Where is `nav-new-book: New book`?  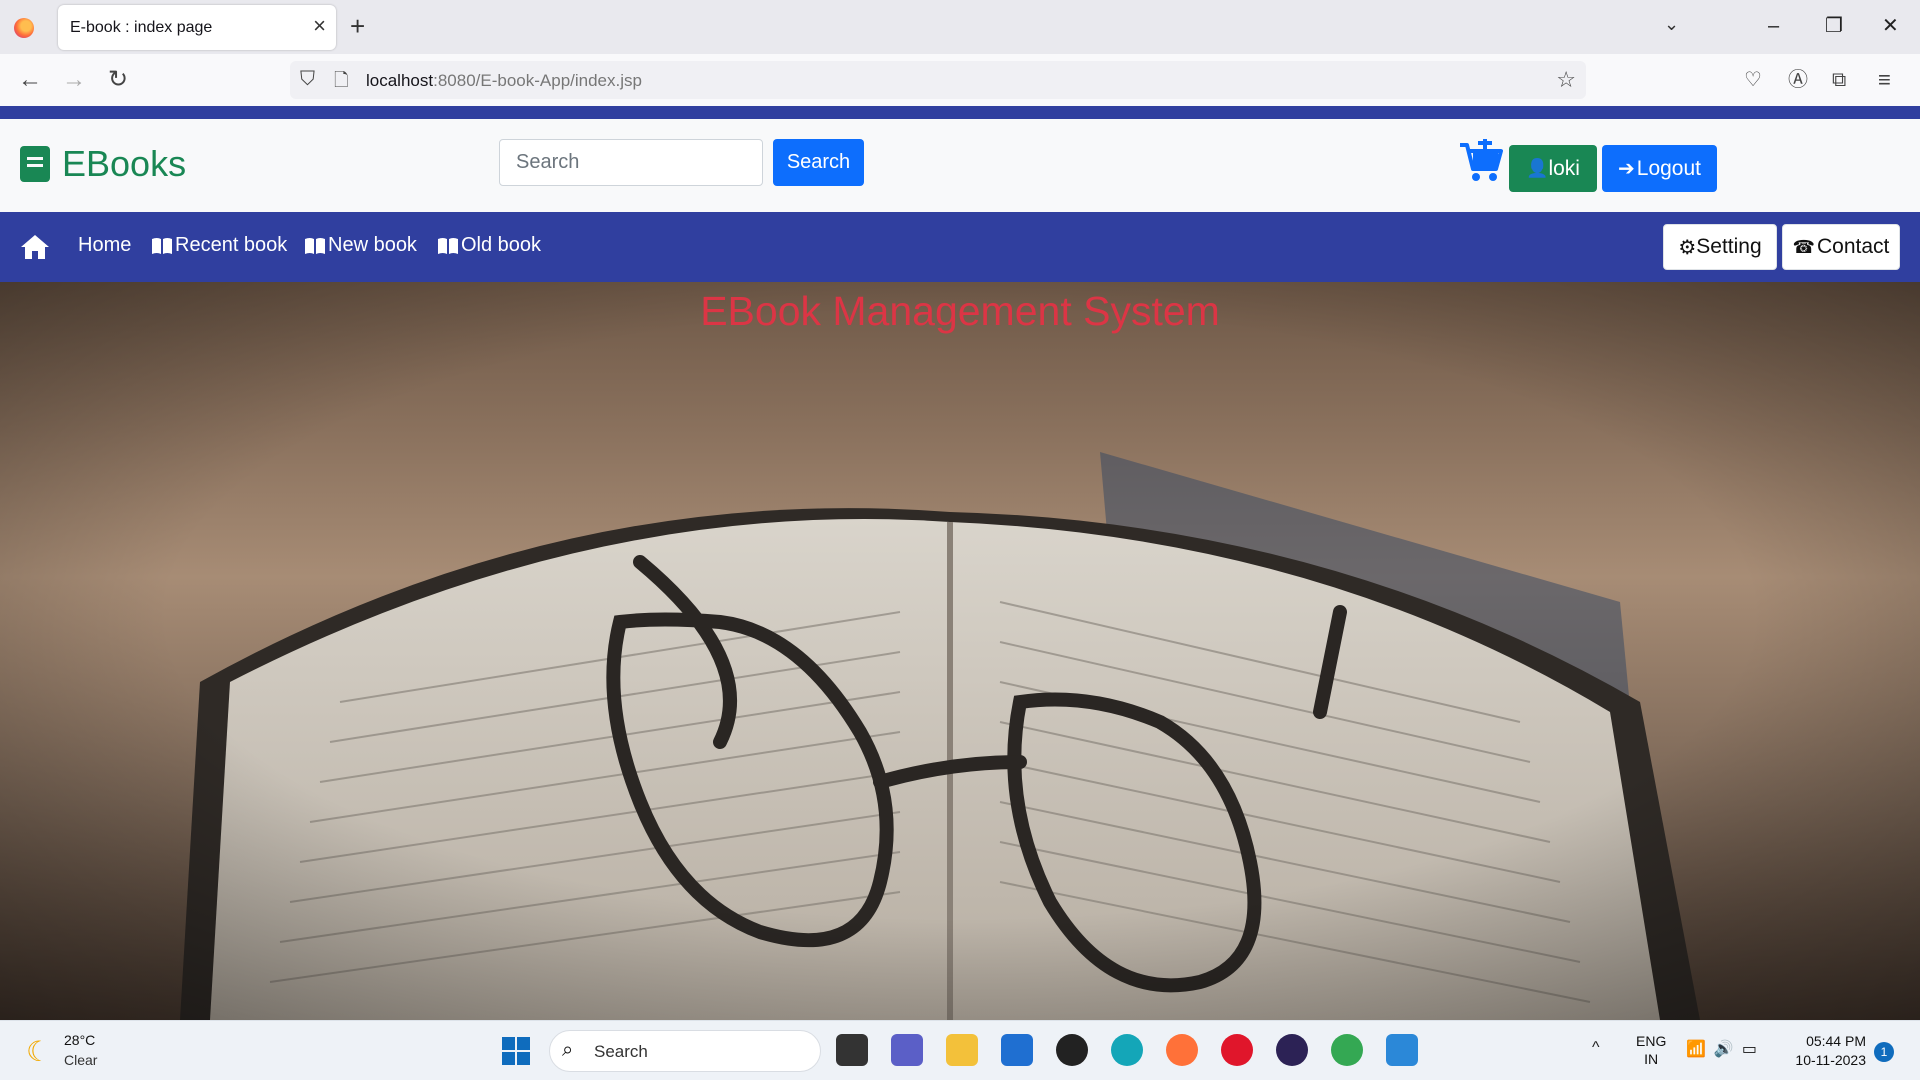 nav-new-book: New book is located at coordinates (360, 245).